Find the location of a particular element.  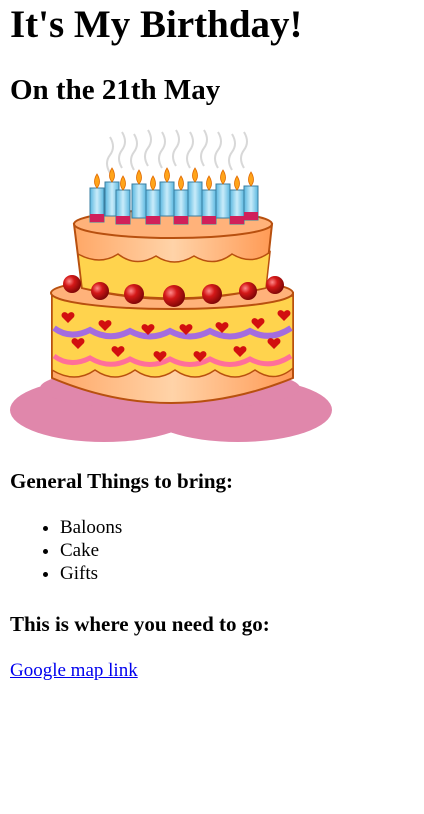

smoke-icon is located at coordinates (177, 151).